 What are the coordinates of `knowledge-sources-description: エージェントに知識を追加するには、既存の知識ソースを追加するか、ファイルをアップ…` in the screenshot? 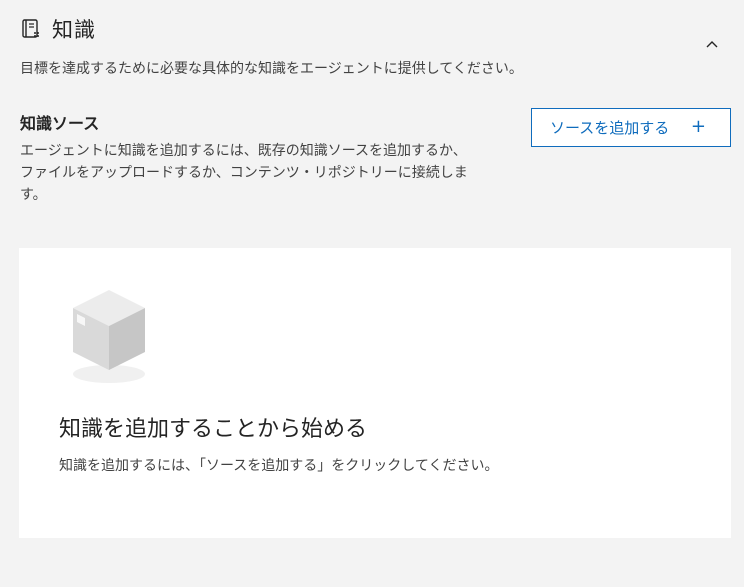 It's located at (244, 173).